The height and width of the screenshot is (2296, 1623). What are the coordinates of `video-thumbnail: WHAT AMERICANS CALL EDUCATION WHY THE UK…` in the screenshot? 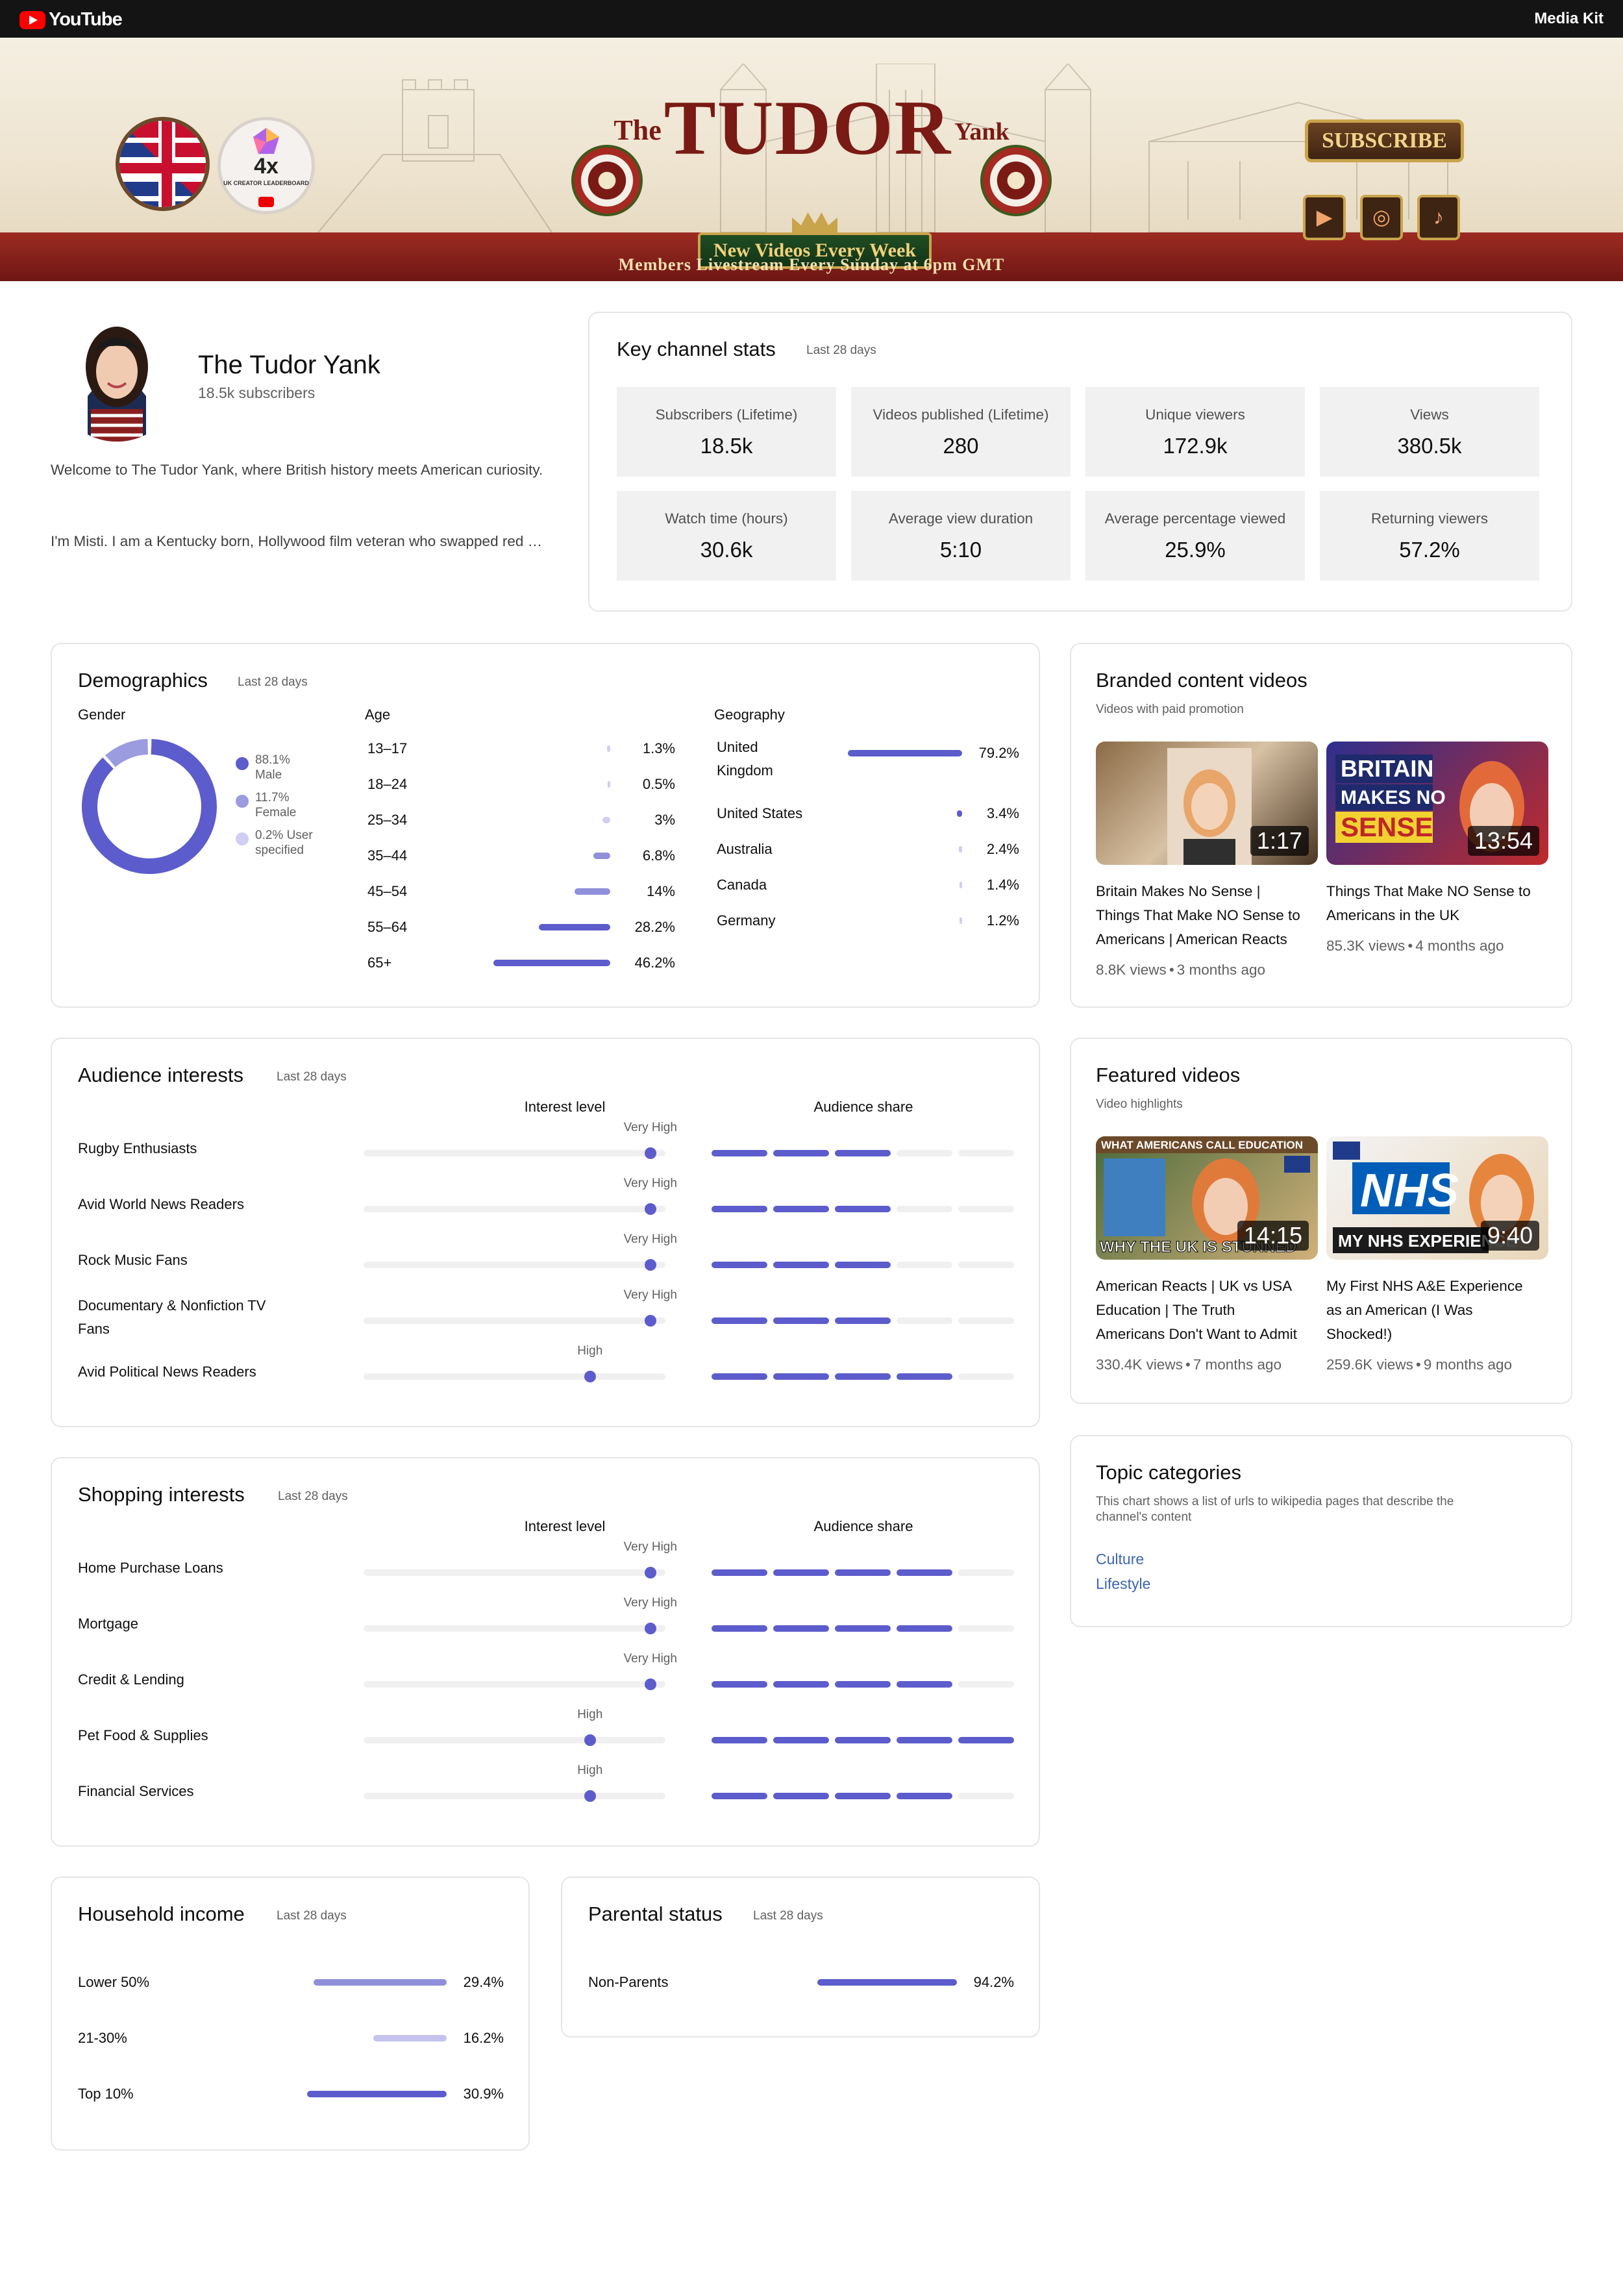 It's located at (1207, 1198).